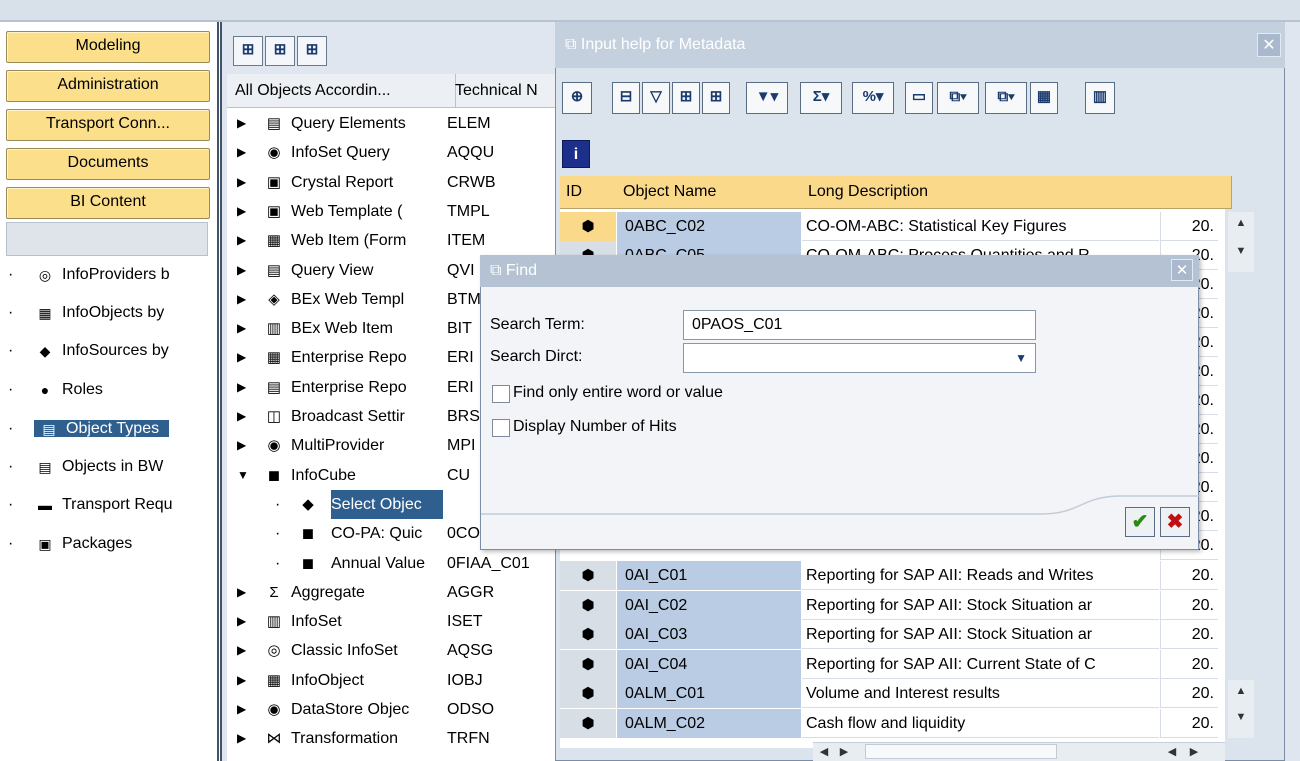 This screenshot has height=761, width=1300. What do you see at coordinates (961, 751) in the screenshot?
I see `horizontal-scroll-thumb` at bounding box center [961, 751].